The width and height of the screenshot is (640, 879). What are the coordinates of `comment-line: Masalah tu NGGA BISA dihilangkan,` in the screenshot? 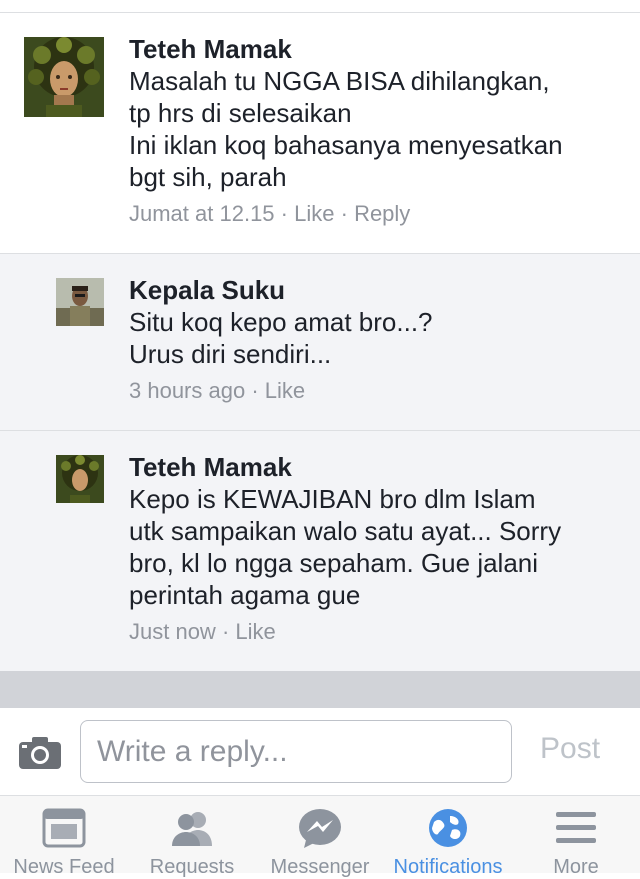 It's located at (339, 81).